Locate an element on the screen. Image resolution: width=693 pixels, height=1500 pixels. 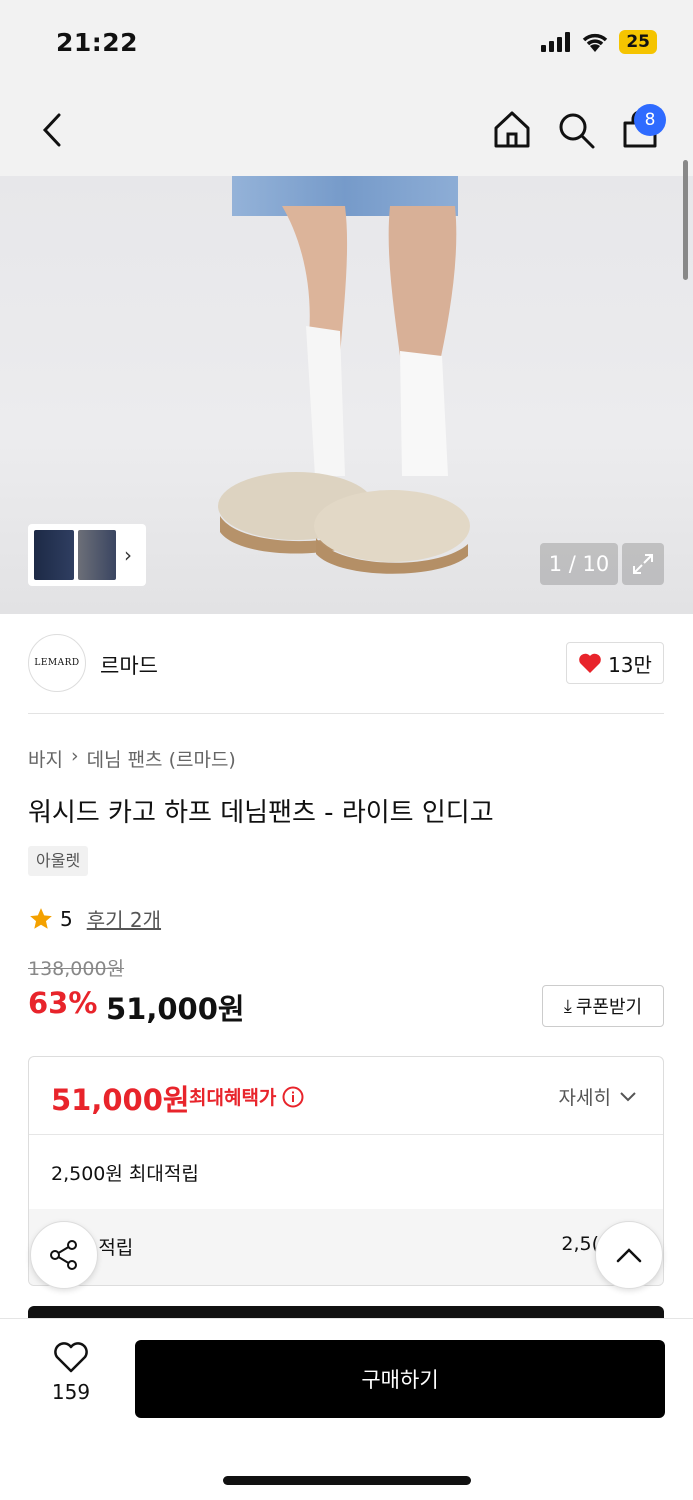
brand-name: 르마드 is located at coordinates (129, 665).